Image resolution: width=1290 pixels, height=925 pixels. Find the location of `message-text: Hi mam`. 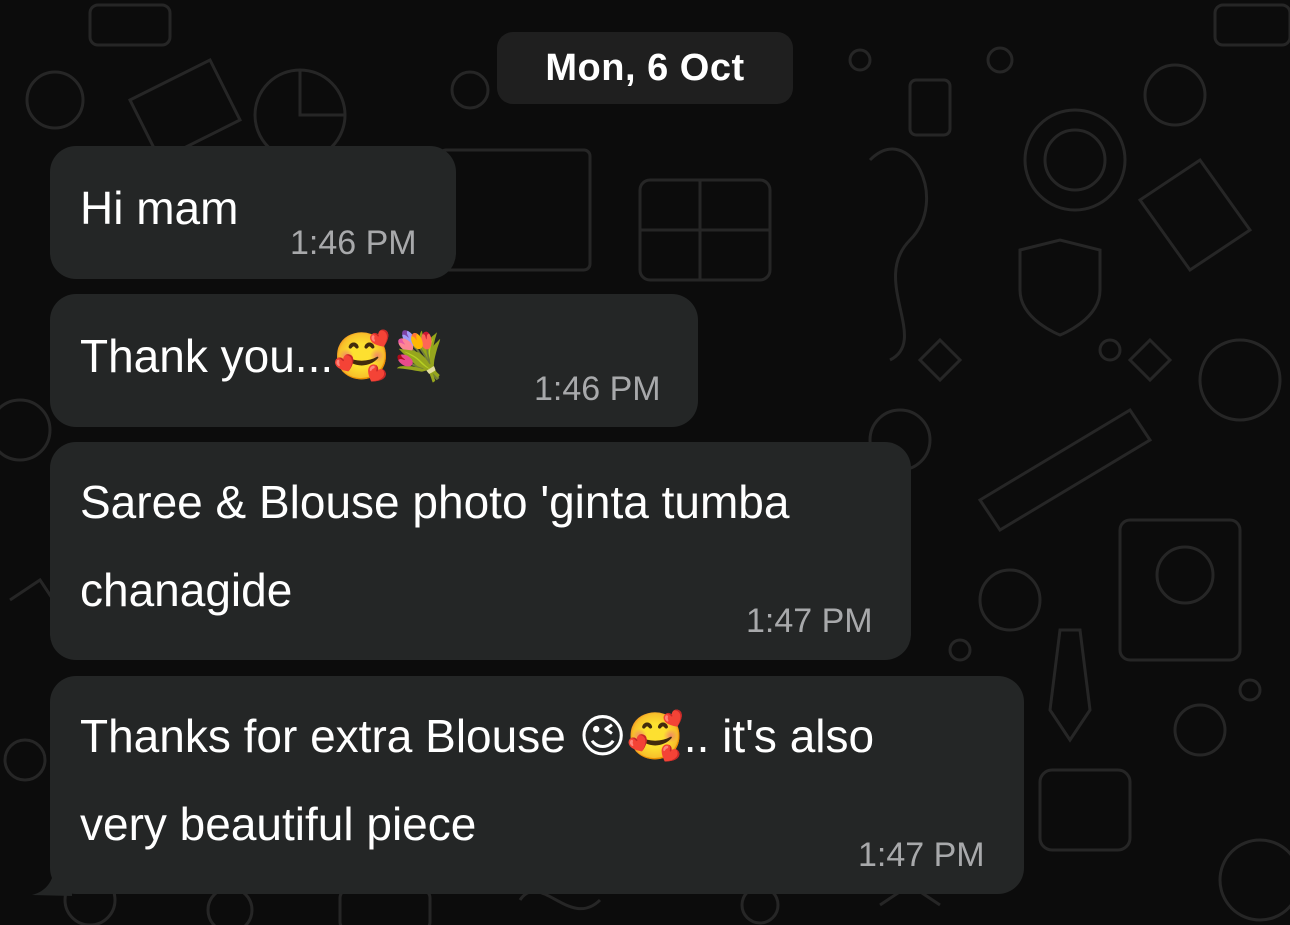

message-text: Hi mam is located at coordinates (159, 208).